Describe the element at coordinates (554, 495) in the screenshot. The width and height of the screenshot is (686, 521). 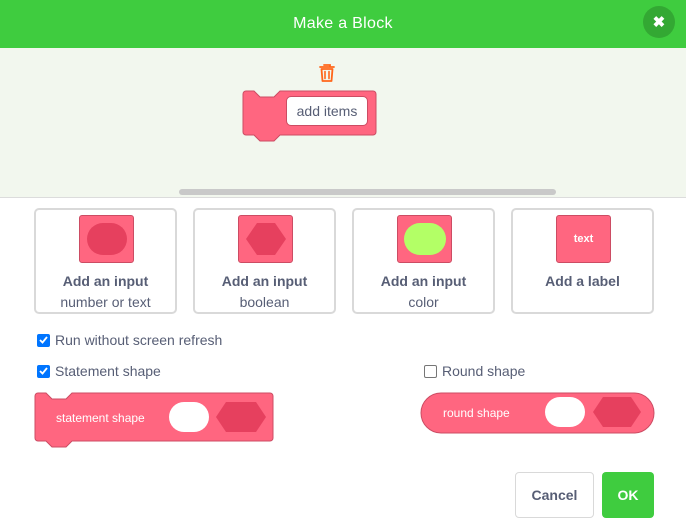
I see `cancel-button: Cancel` at that location.